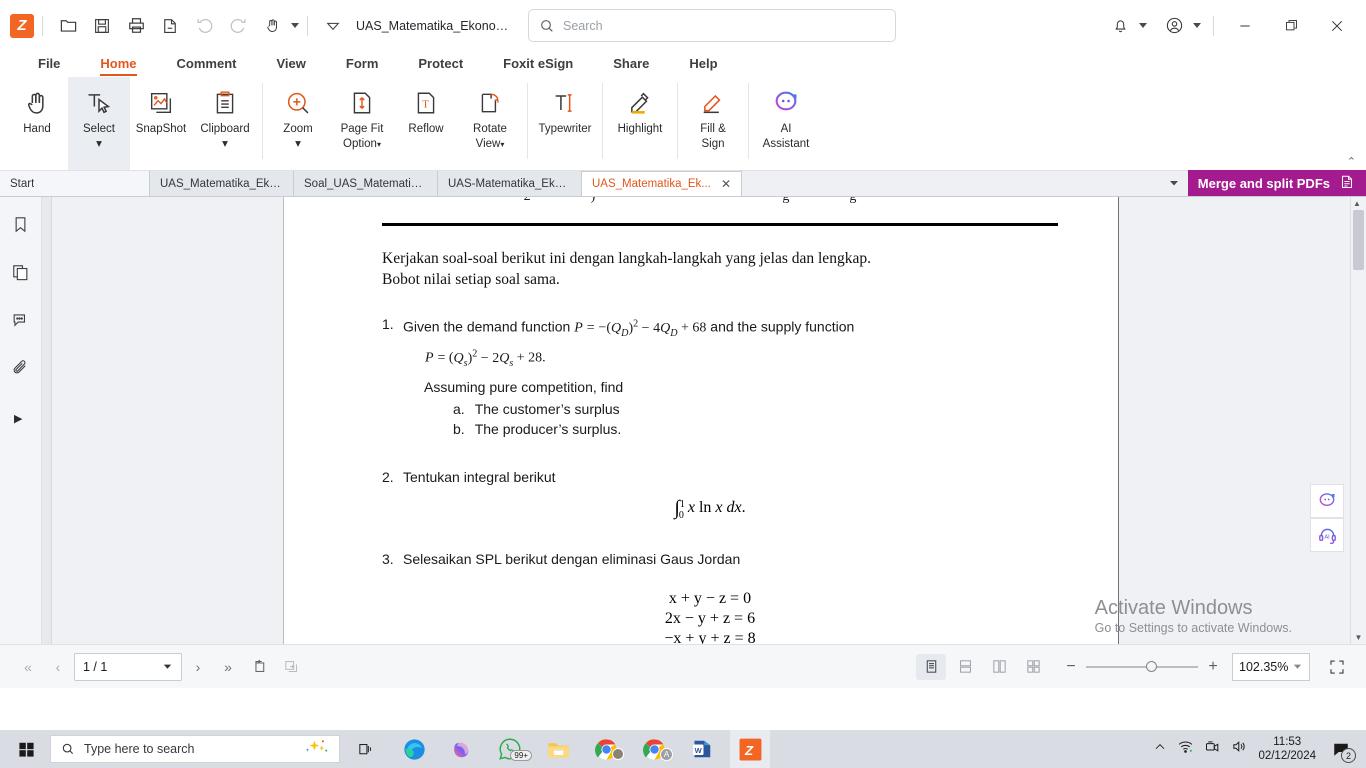 This screenshot has height=768, width=1366. Describe the element at coordinates (118, 65) in the screenshot. I see `ribbon-tab-home: Home` at that location.